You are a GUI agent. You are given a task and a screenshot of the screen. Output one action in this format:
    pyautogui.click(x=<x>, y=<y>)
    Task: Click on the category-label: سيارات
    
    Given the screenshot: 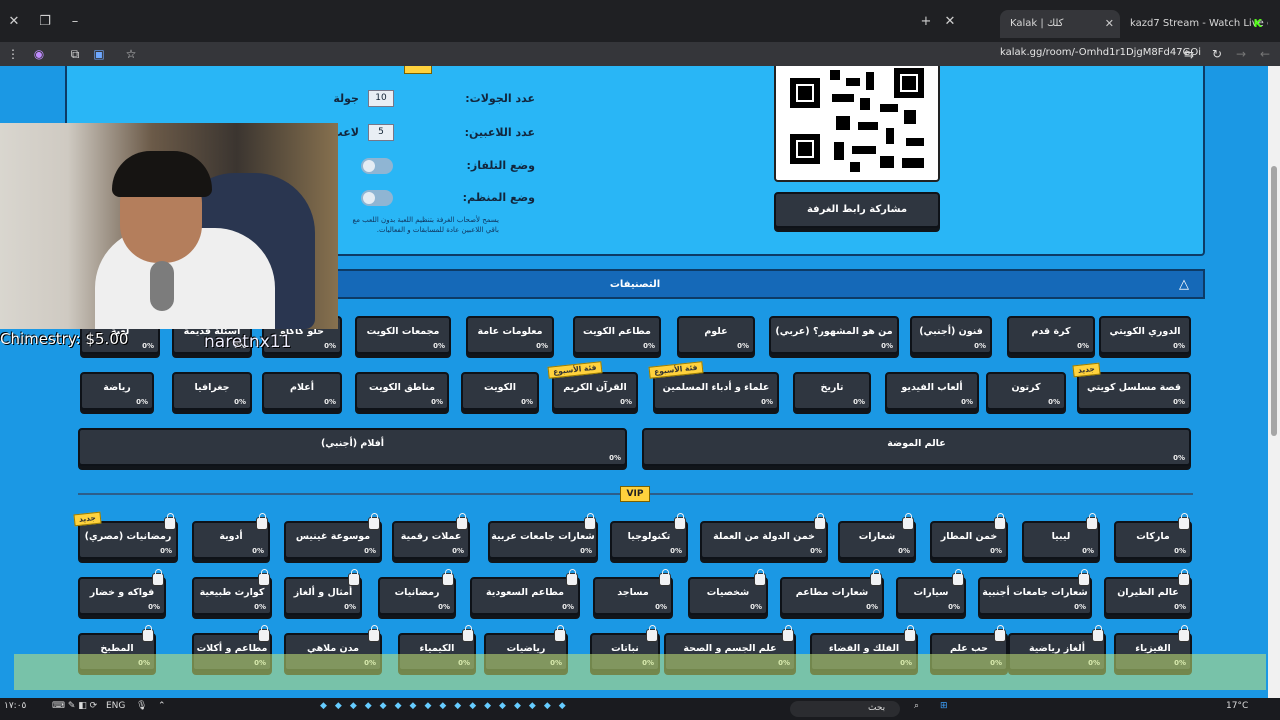 What is the action you would take?
    pyautogui.click(x=931, y=592)
    